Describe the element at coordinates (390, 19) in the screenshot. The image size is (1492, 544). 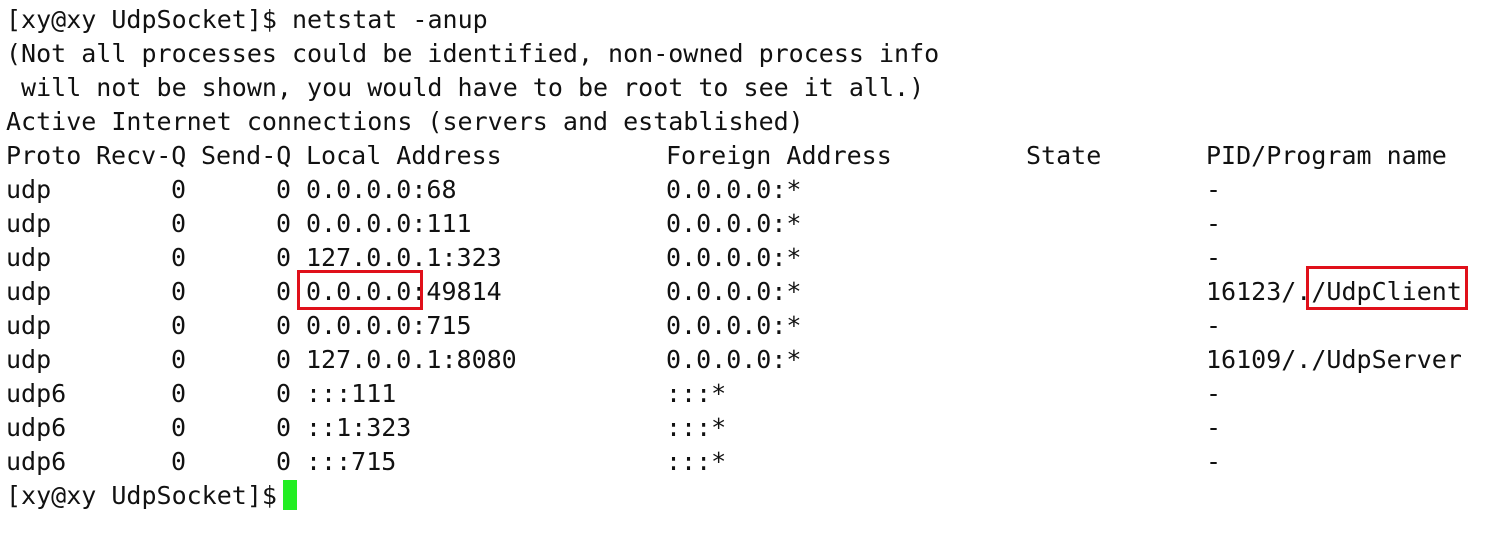
I see `command-text: netstat -anup` at that location.